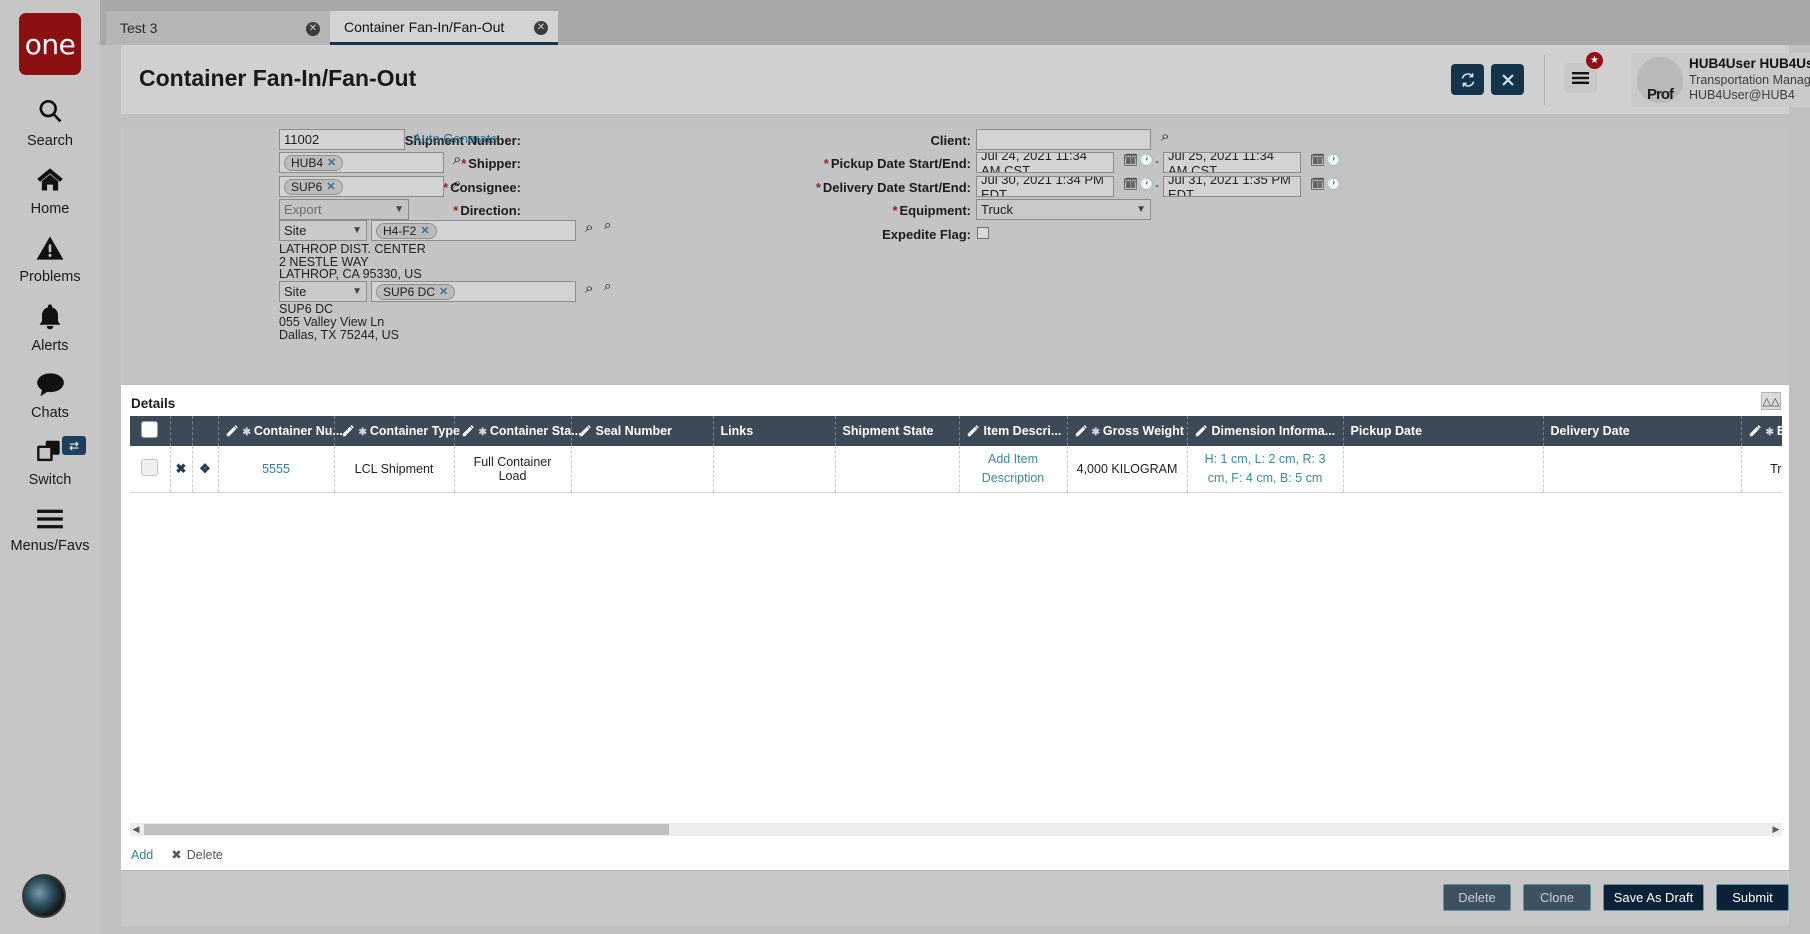 The image size is (1810, 934). What do you see at coordinates (473, 291) in the screenshot?
I see `ship-to-input: SUP6 DC ✕` at bounding box center [473, 291].